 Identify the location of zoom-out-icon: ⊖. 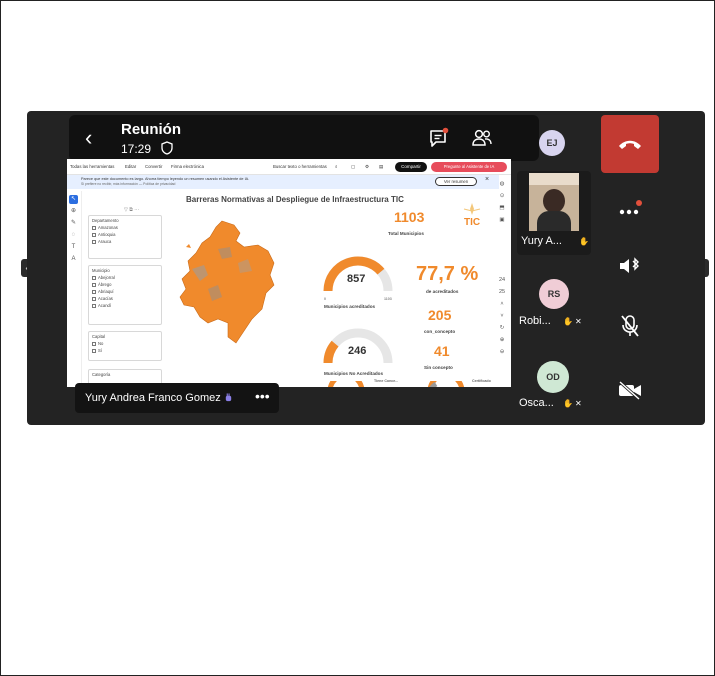
(502, 352).